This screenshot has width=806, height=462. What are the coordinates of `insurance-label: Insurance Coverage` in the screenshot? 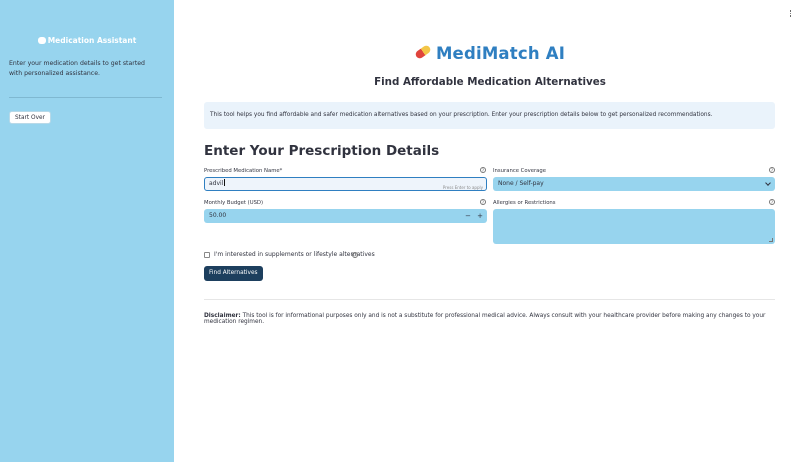 It's located at (520, 171).